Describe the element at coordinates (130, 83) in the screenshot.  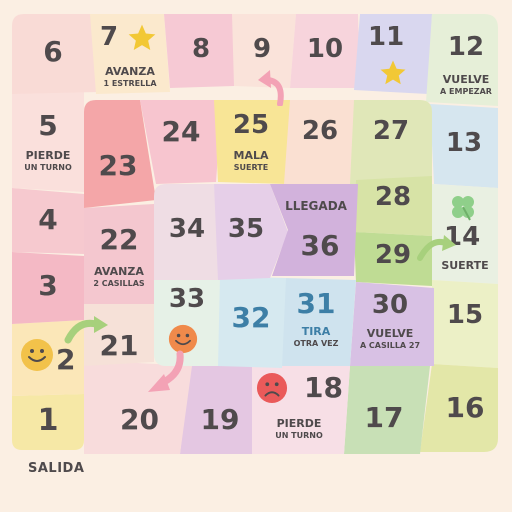
I see `square-sublabel: 1 ESTRELLA` at that location.